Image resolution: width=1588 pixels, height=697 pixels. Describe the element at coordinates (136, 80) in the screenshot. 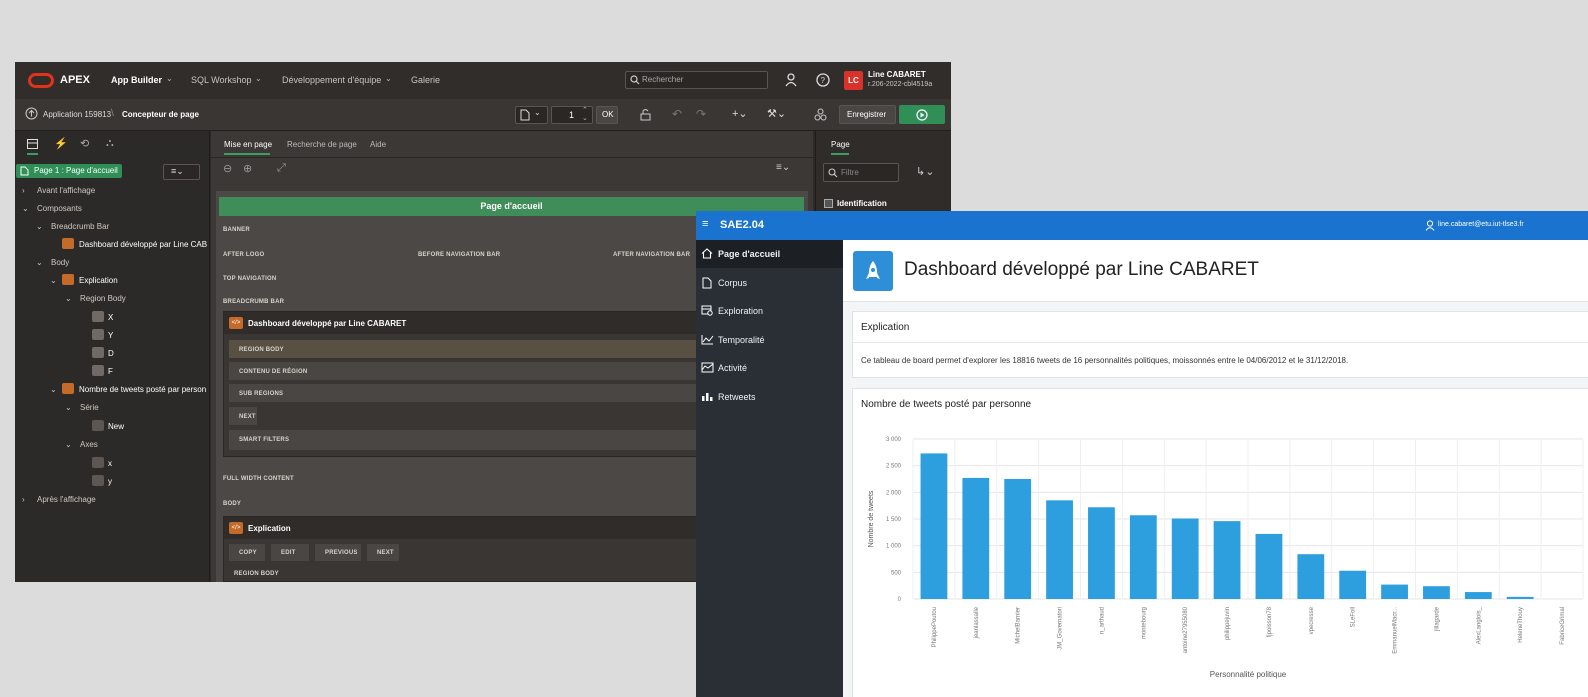

I see `menu-app-builder: App Builder` at that location.